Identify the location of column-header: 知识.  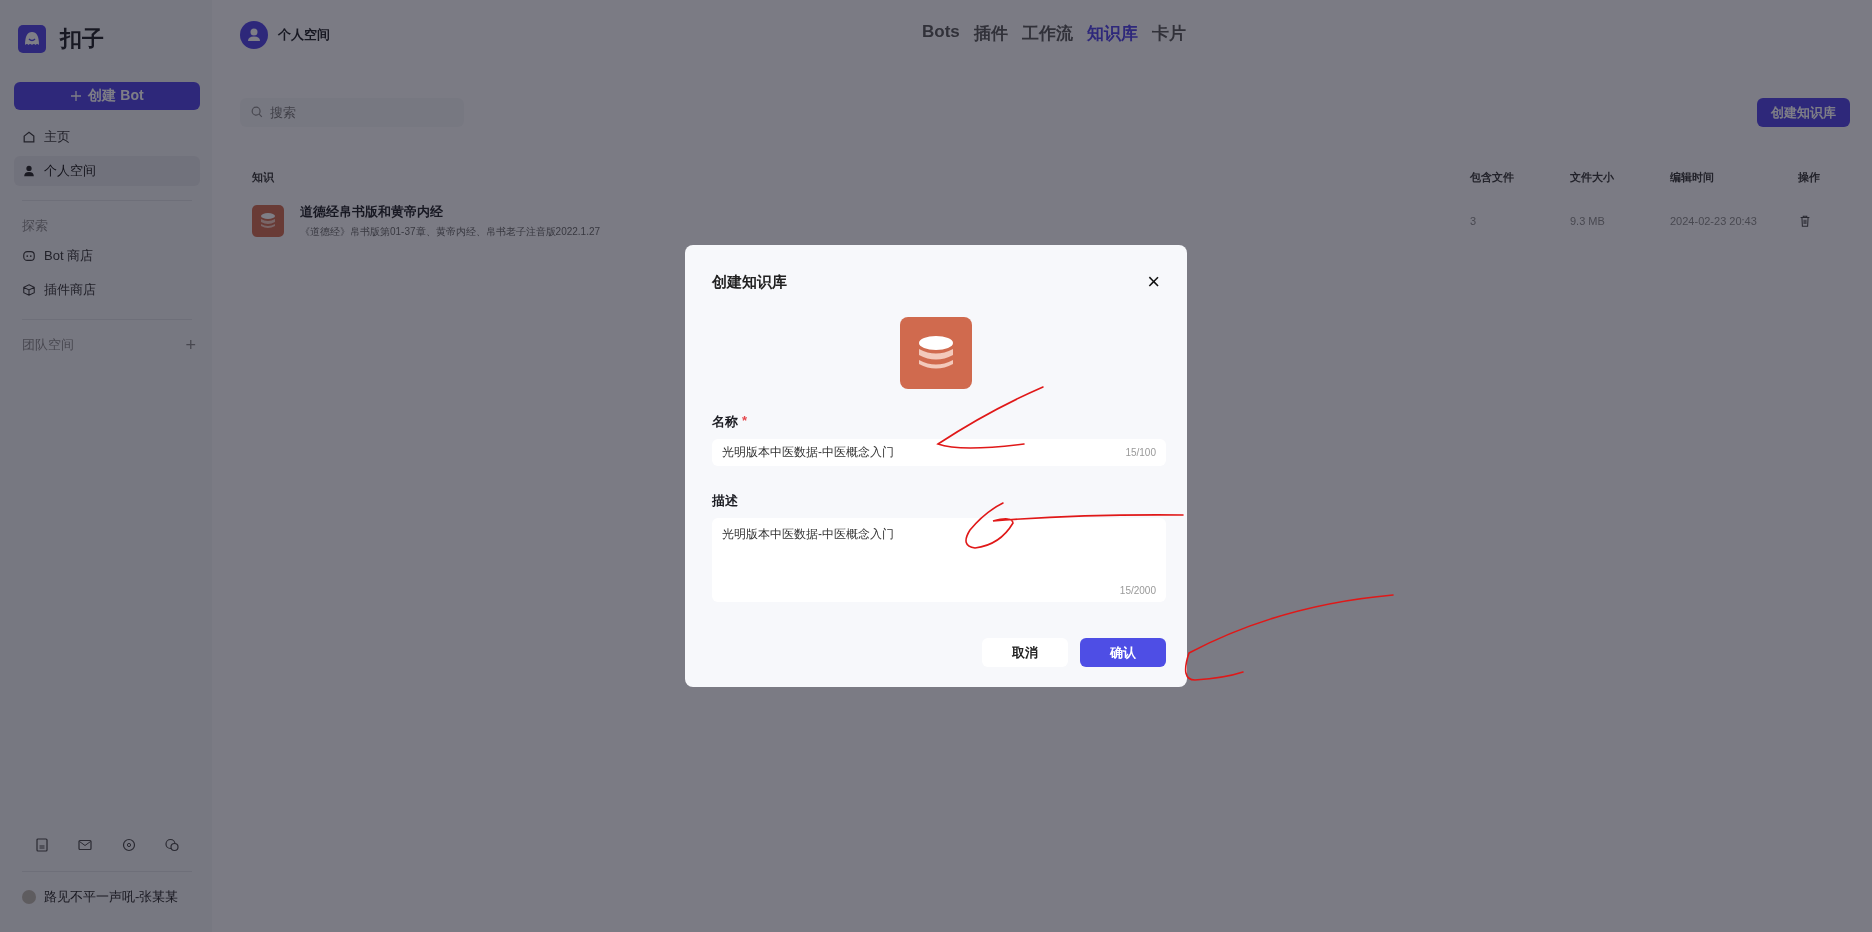
(263, 177).